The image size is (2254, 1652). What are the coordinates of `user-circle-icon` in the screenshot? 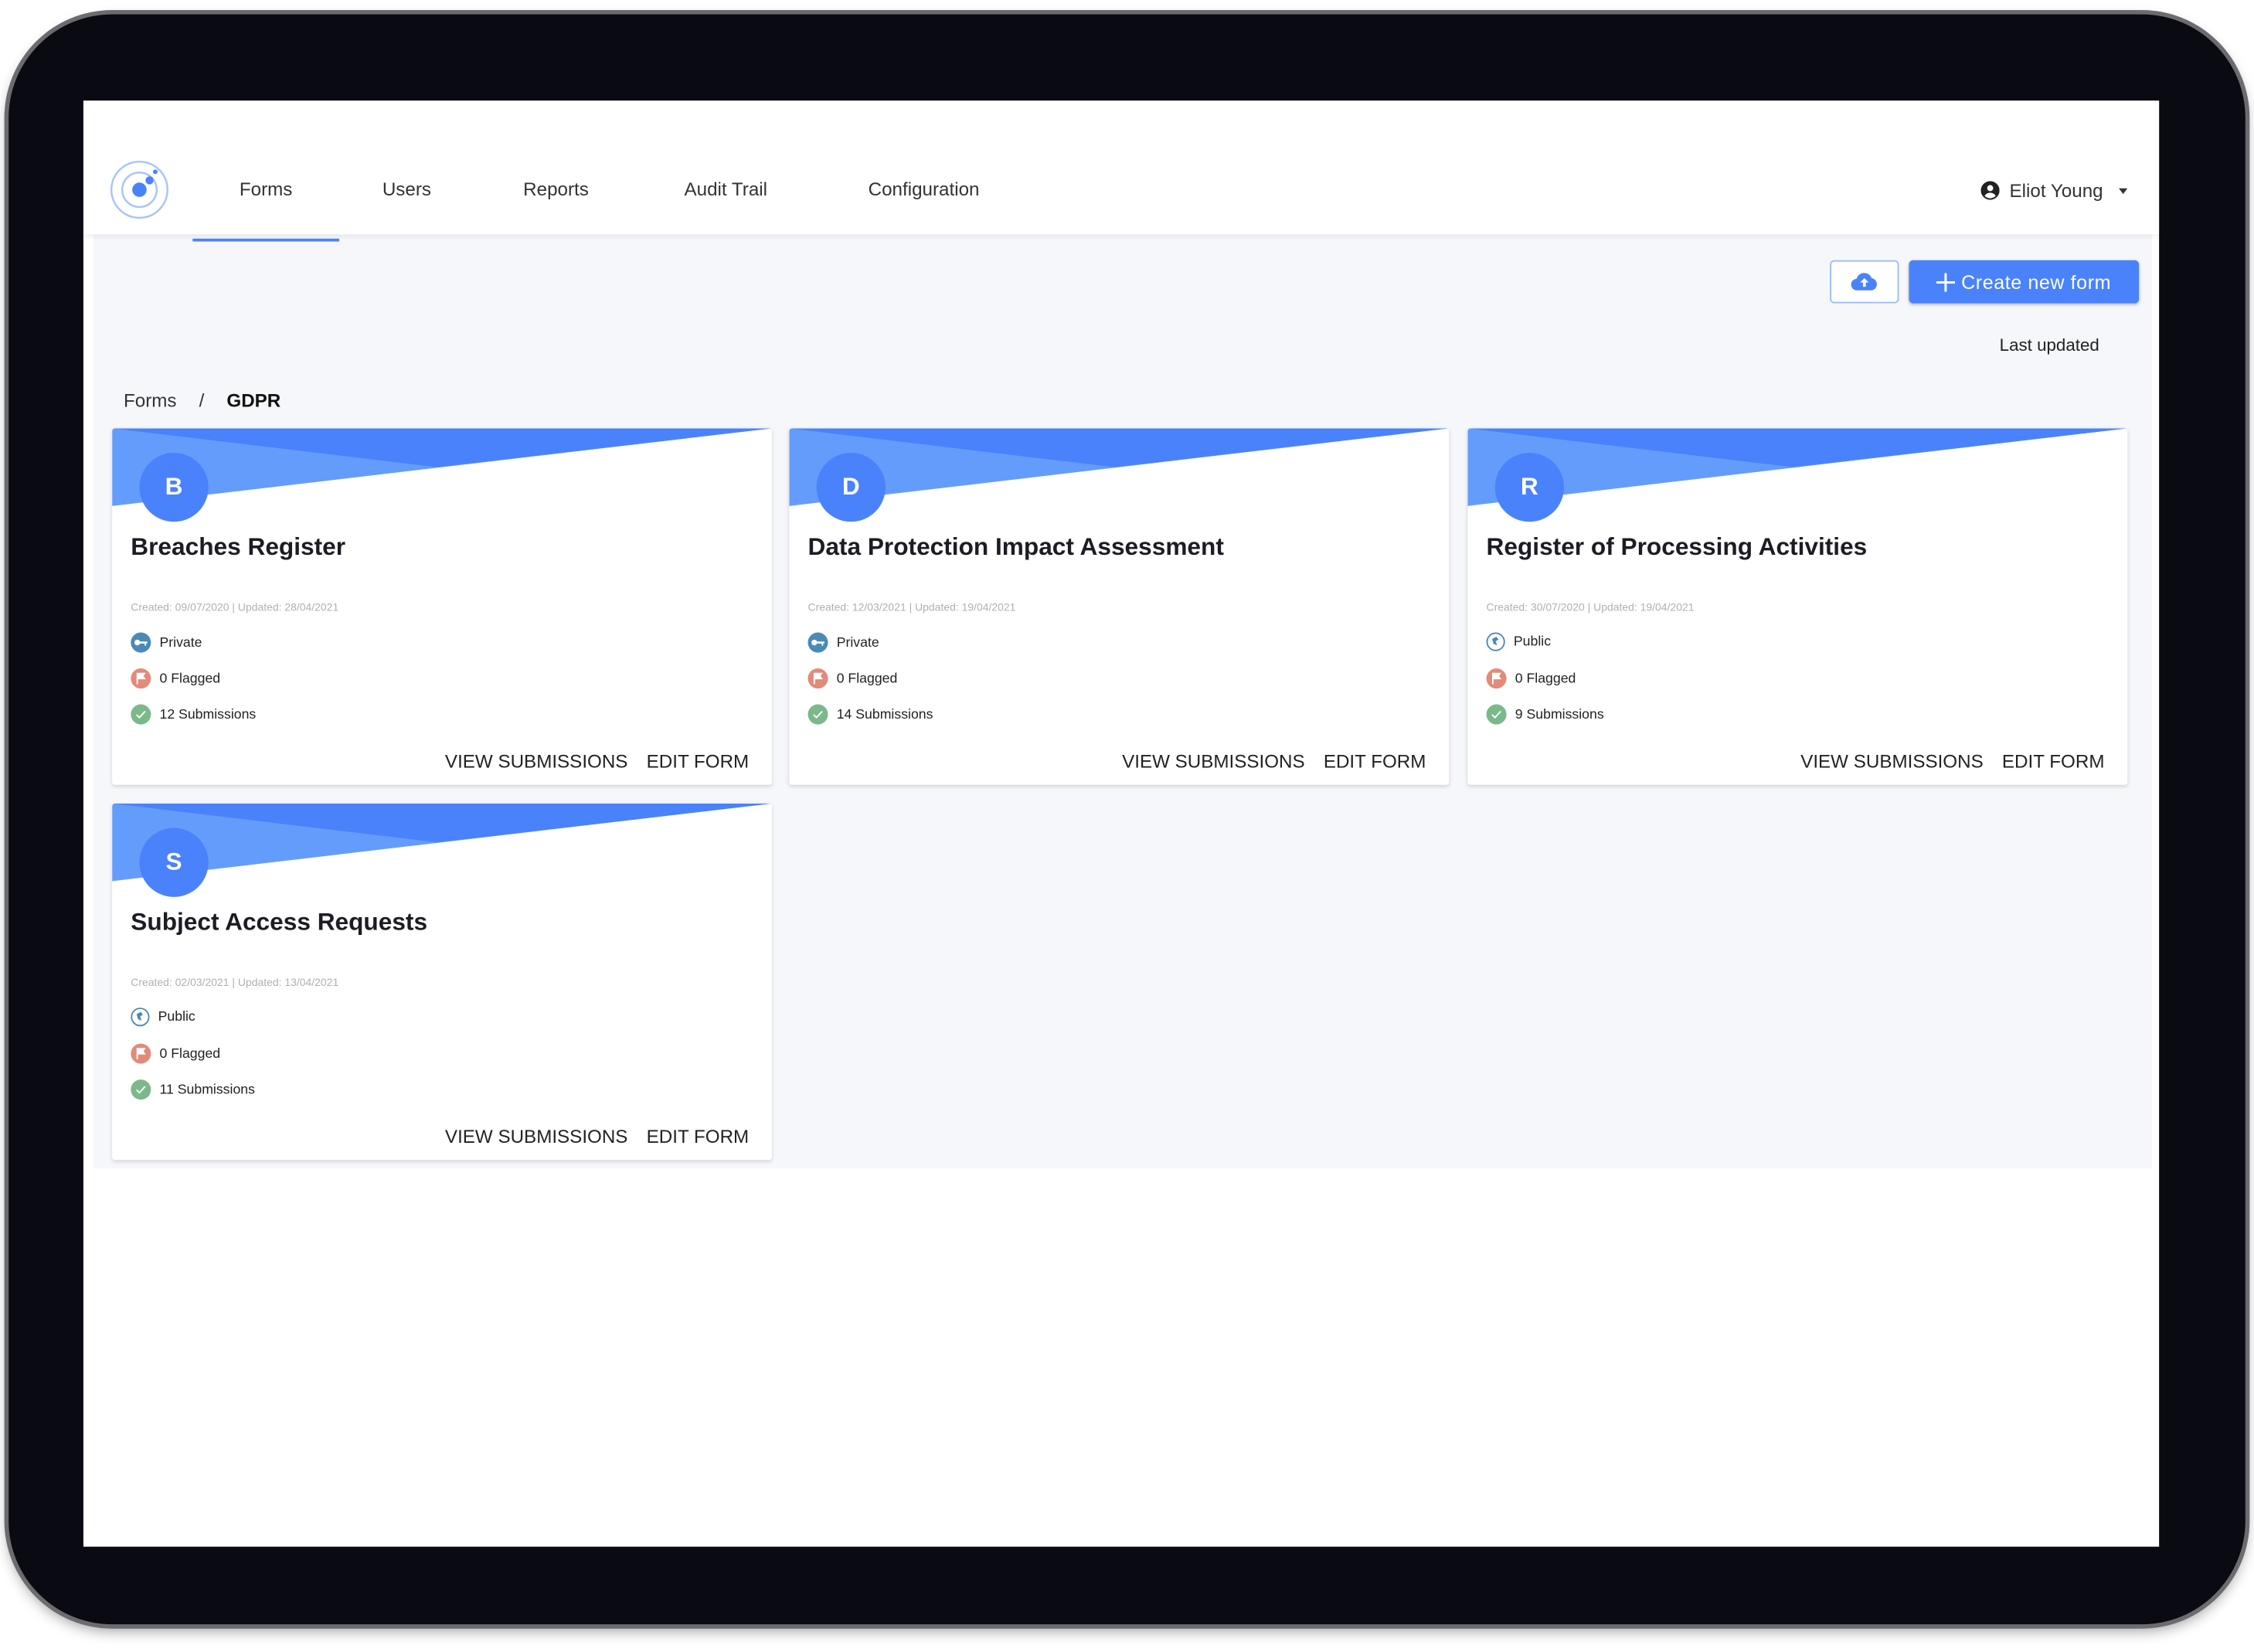 It's located at (1990, 190).